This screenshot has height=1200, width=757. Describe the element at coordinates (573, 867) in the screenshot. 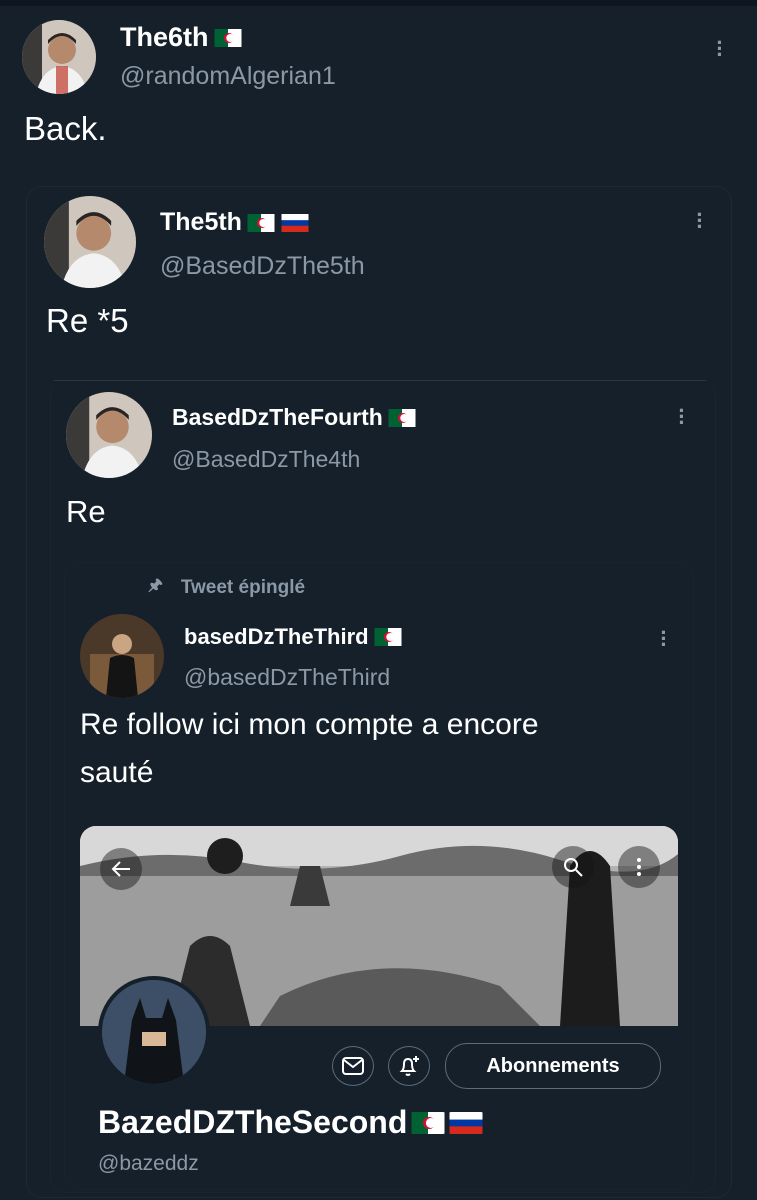

I see `search-icon` at that location.